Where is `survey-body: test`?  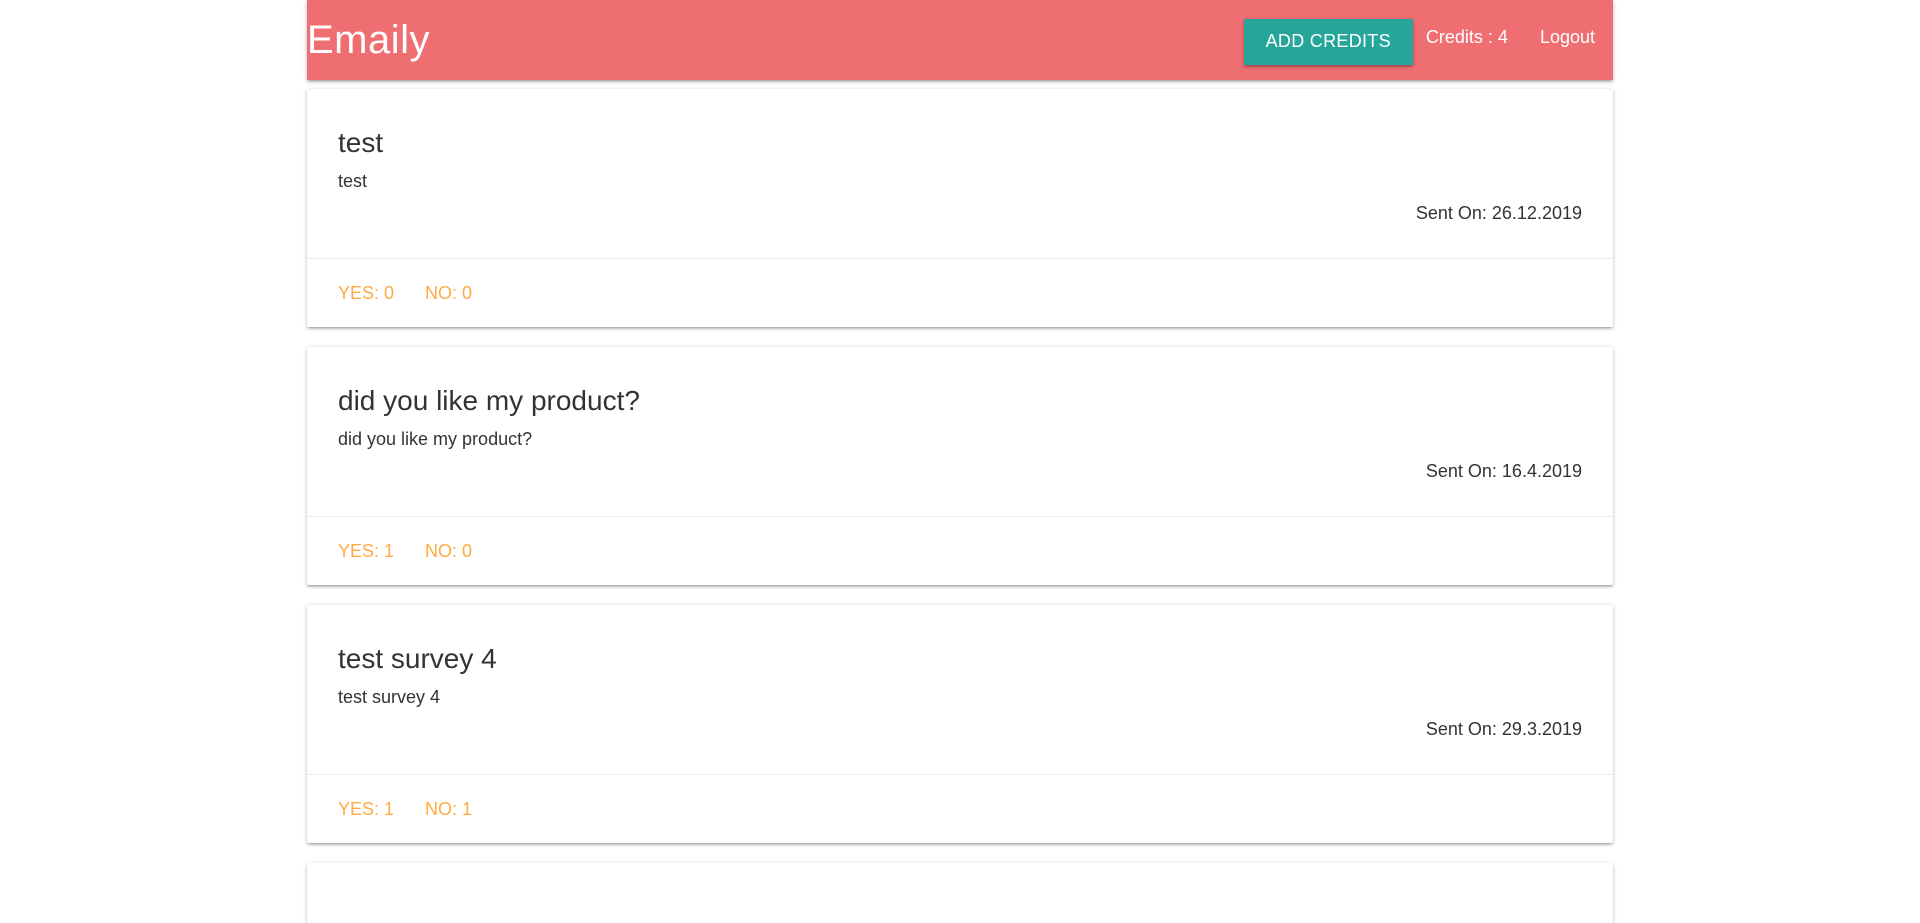
survey-body: test is located at coordinates (353, 181).